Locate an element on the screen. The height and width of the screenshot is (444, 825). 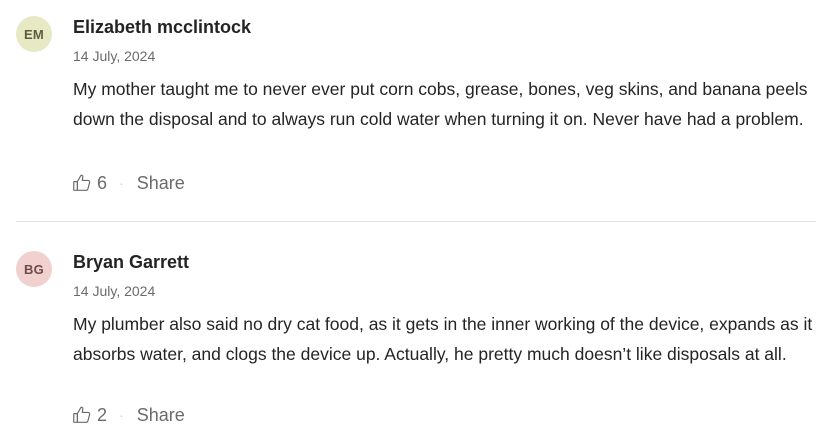
comment-actions: 2 · Share is located at coordinates (128, 415).